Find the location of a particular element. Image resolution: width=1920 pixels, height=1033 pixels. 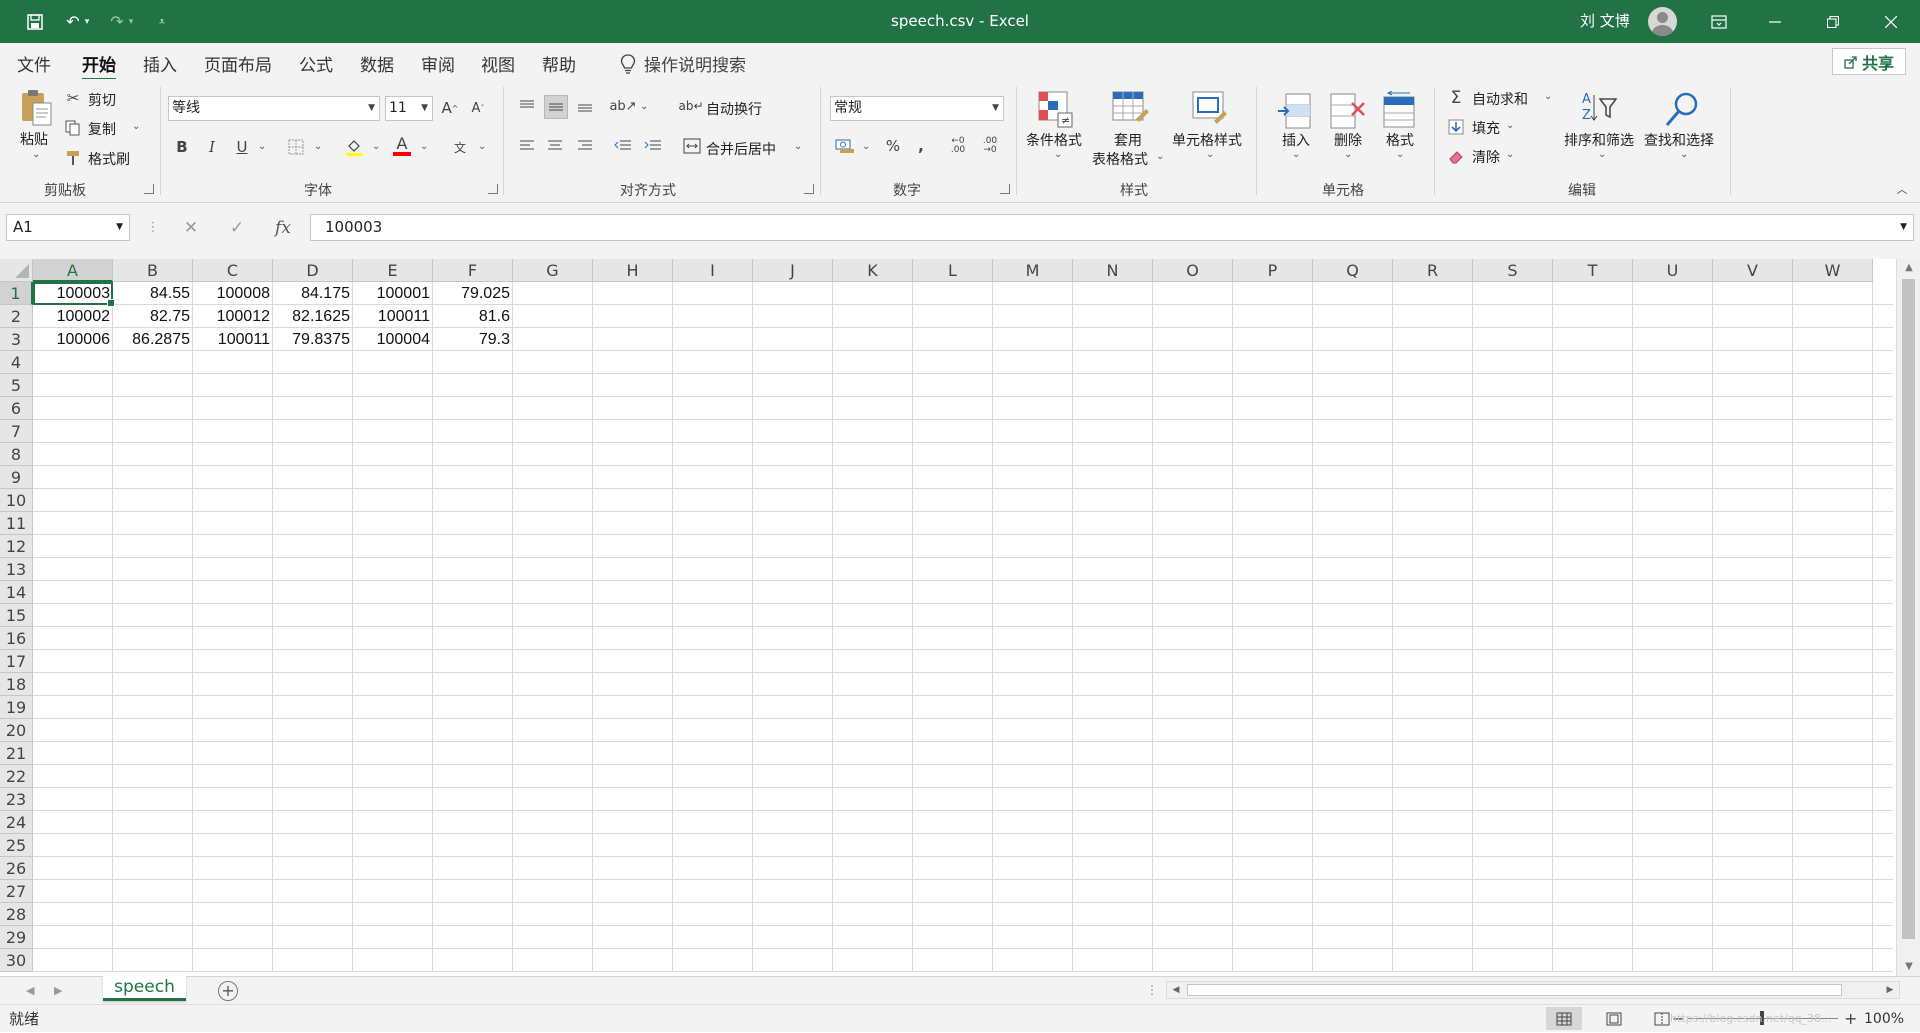

phonetic-guide-icon: 文 is located at coordinates (460, 147).